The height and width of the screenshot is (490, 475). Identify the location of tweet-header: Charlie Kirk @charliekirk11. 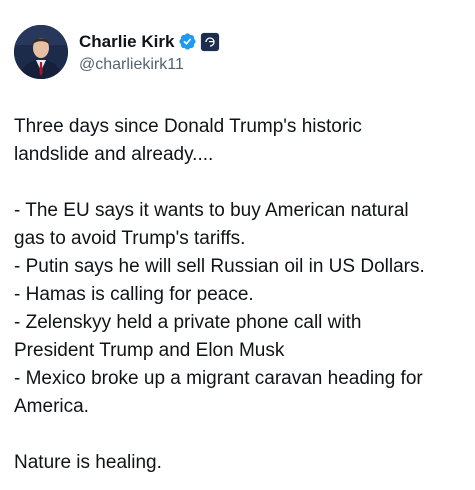
(117, 52).